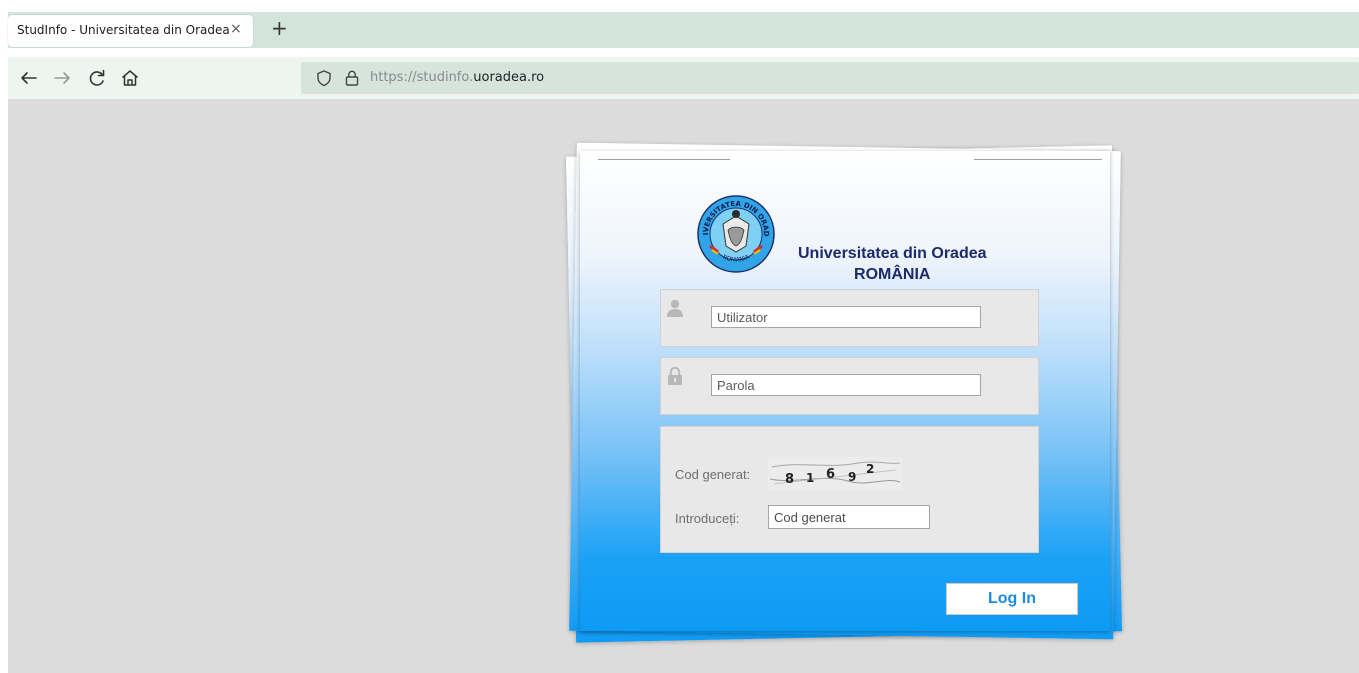 The image size is (1359, 673). I want to click on captcha-label: Cod generat:, so click(713, 474).